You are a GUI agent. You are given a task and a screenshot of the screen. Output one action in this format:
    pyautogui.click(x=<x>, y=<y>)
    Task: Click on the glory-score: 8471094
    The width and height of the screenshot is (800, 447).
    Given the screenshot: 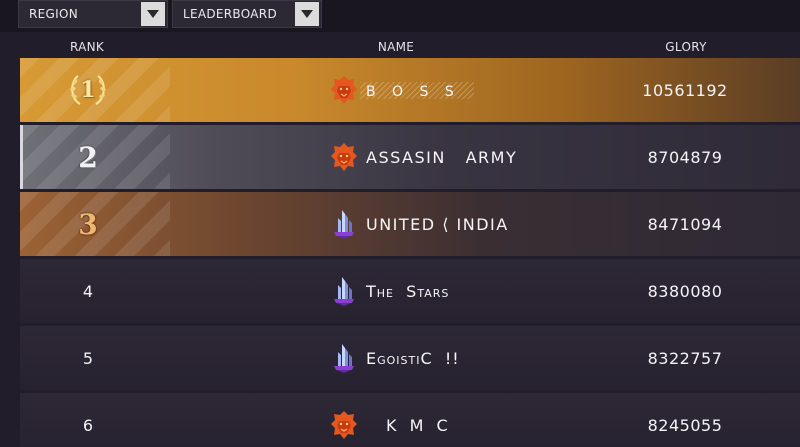 What is the action you would take?
    pyautogui.click(x=685, y=224)
    